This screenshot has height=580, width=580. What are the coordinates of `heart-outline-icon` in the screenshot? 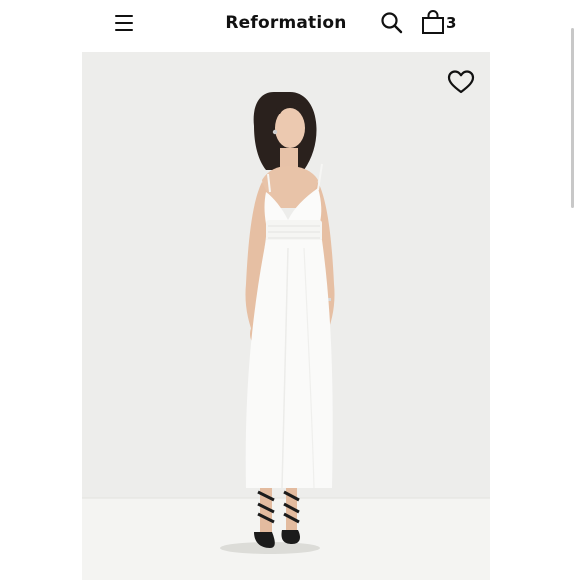 It's located at (461, 82).